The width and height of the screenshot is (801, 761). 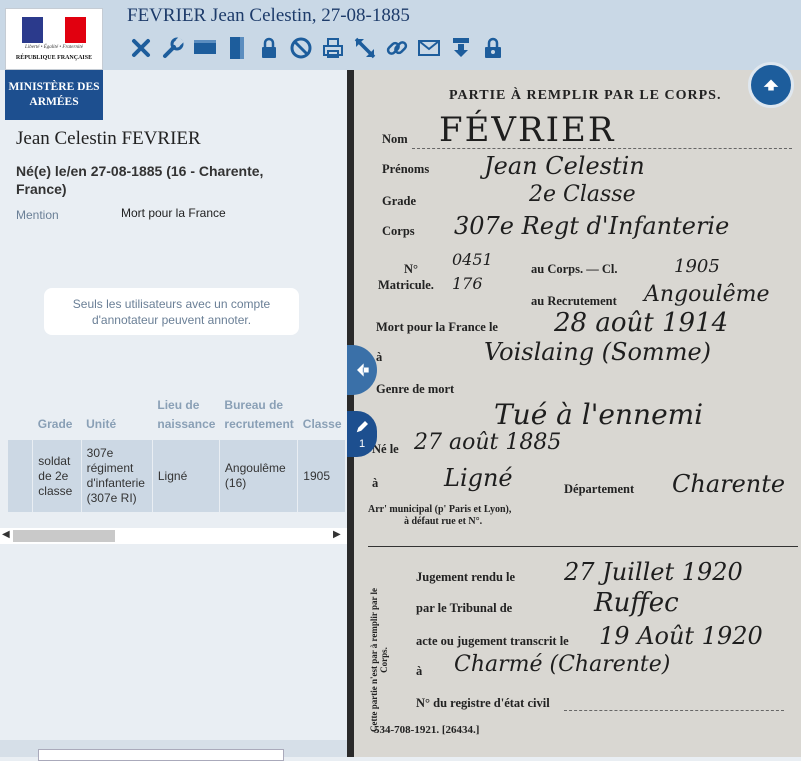 What do you see at coordinates (582, 194) in the screenshot?
I see `doc-hw-grade: 2e Classe` at bounding box center [582, 194].